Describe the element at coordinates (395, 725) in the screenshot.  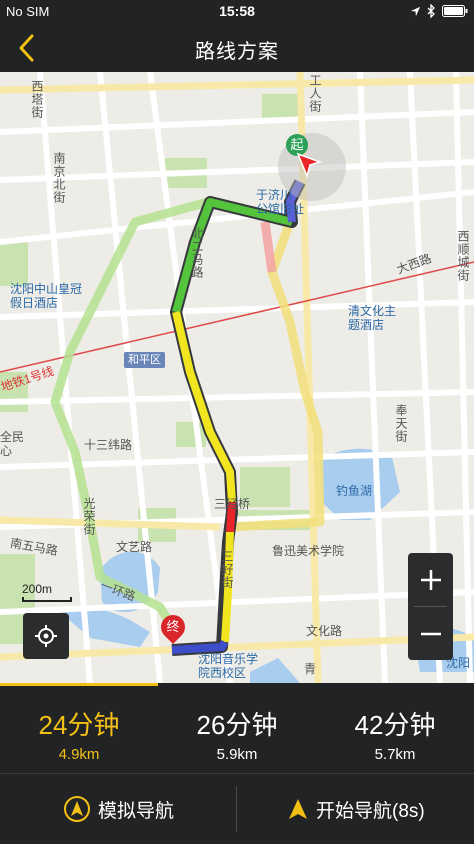
I see `route-duration: 42分钟` at that location.